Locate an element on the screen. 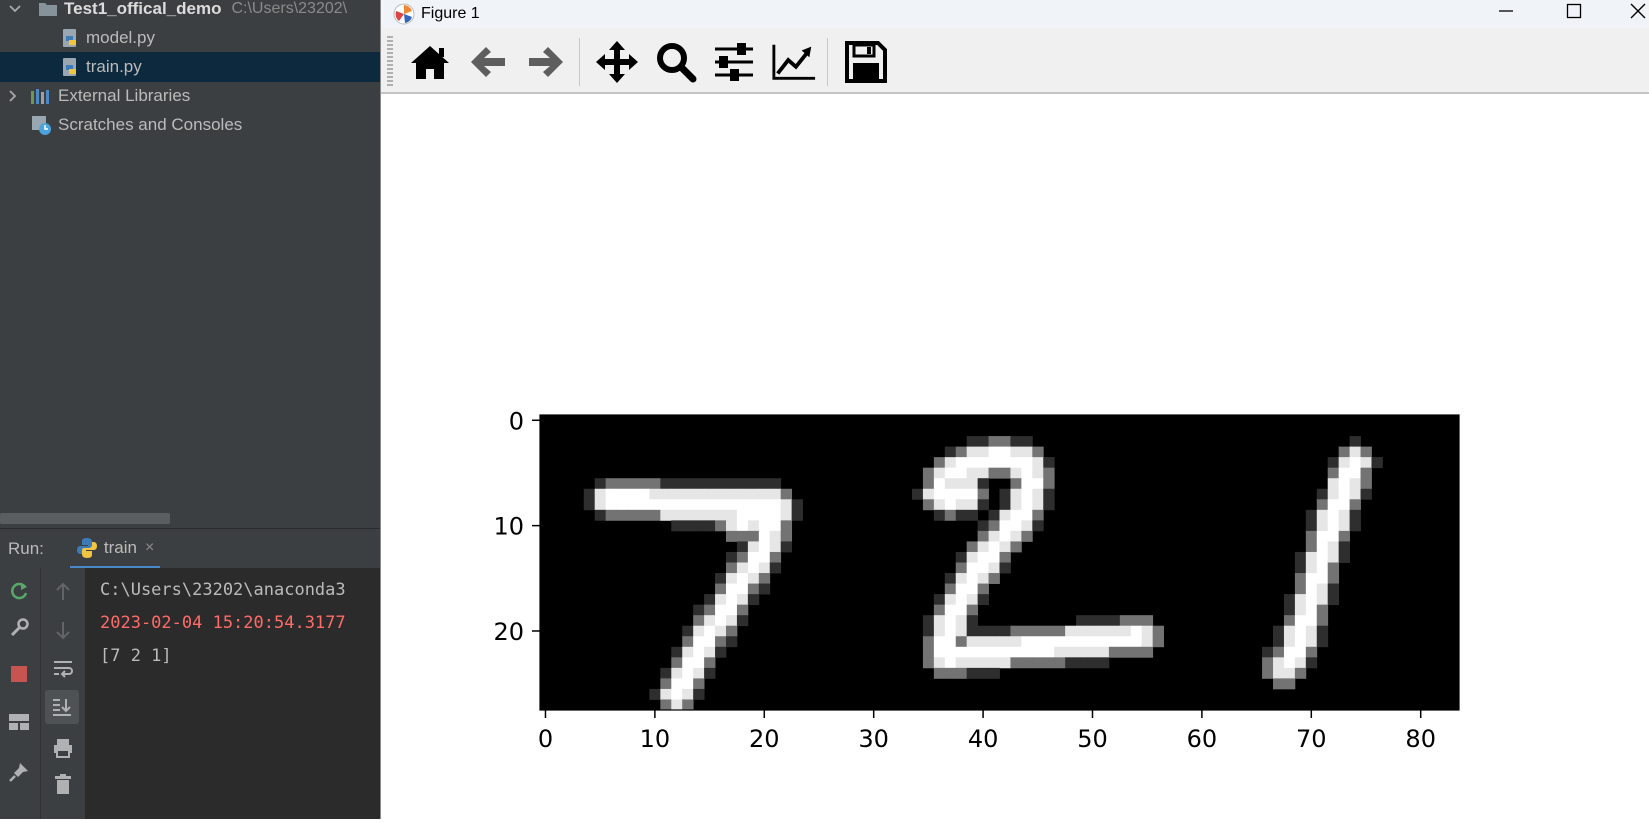  tree-item-scratches: Scratches and Consoles is located at coordinates (190, 125).